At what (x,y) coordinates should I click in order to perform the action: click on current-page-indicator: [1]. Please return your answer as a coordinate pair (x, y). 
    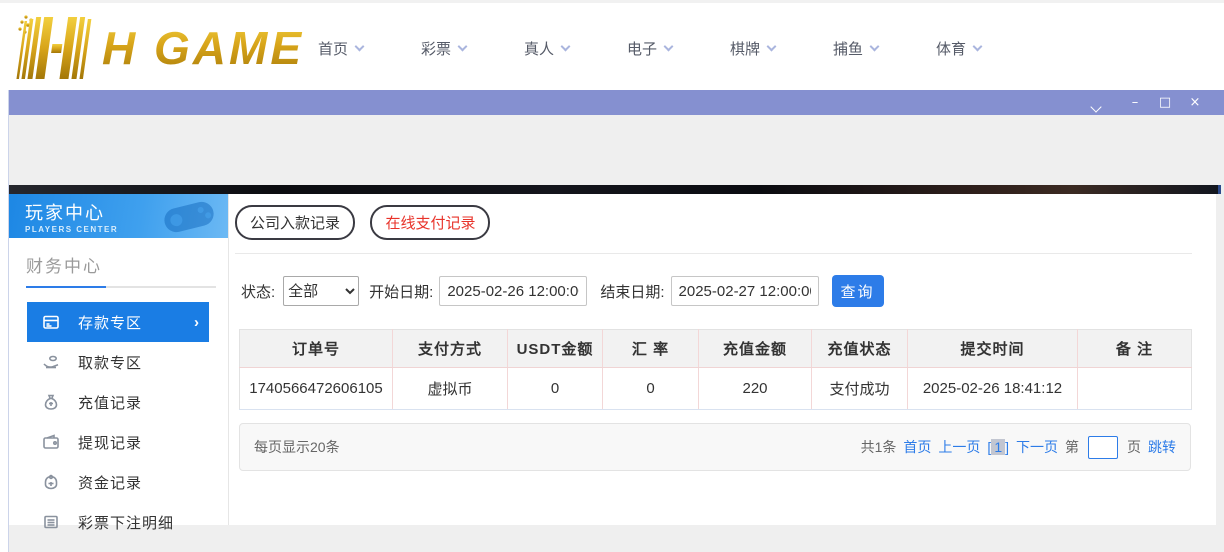
    Looking at the image, I should click on (998, 447).